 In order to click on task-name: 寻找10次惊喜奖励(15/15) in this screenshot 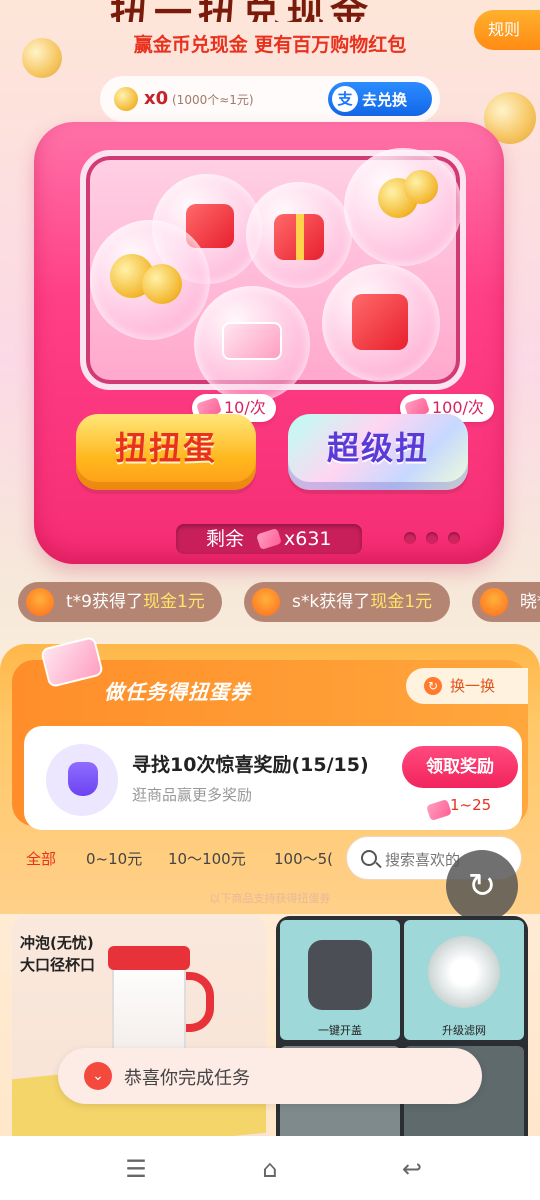, I will do `click(250, 765)`.